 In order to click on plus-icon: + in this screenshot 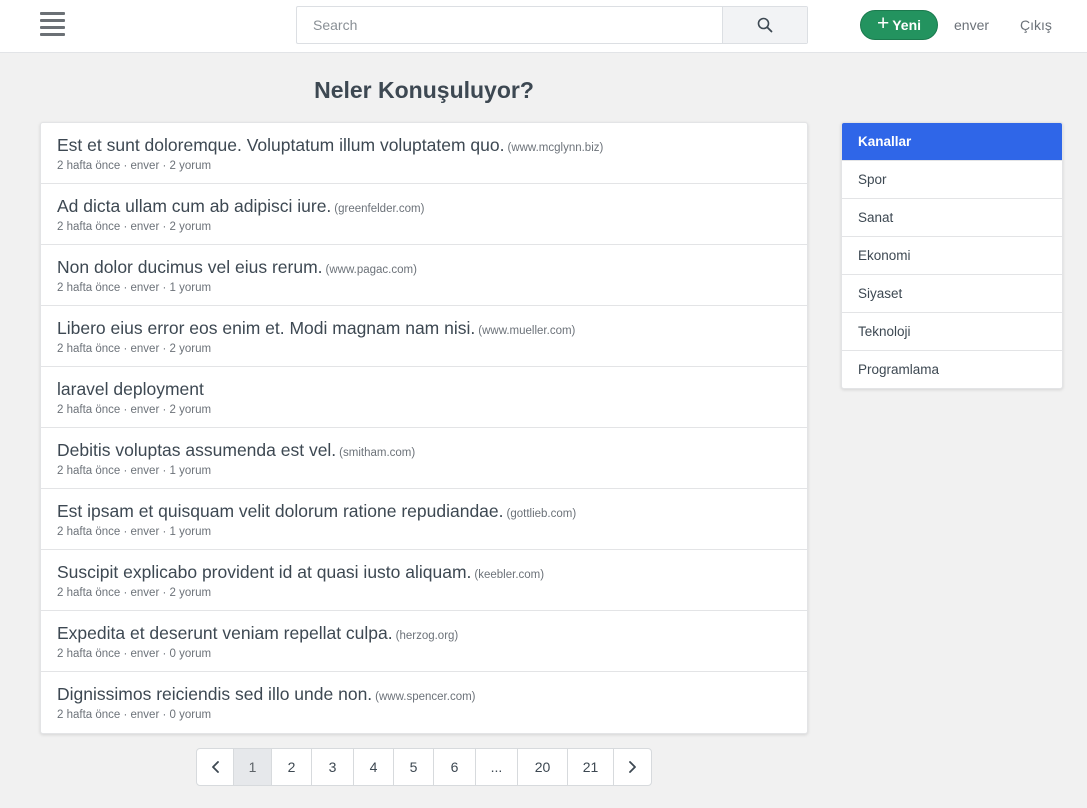, I will do `click(883, 23)`.